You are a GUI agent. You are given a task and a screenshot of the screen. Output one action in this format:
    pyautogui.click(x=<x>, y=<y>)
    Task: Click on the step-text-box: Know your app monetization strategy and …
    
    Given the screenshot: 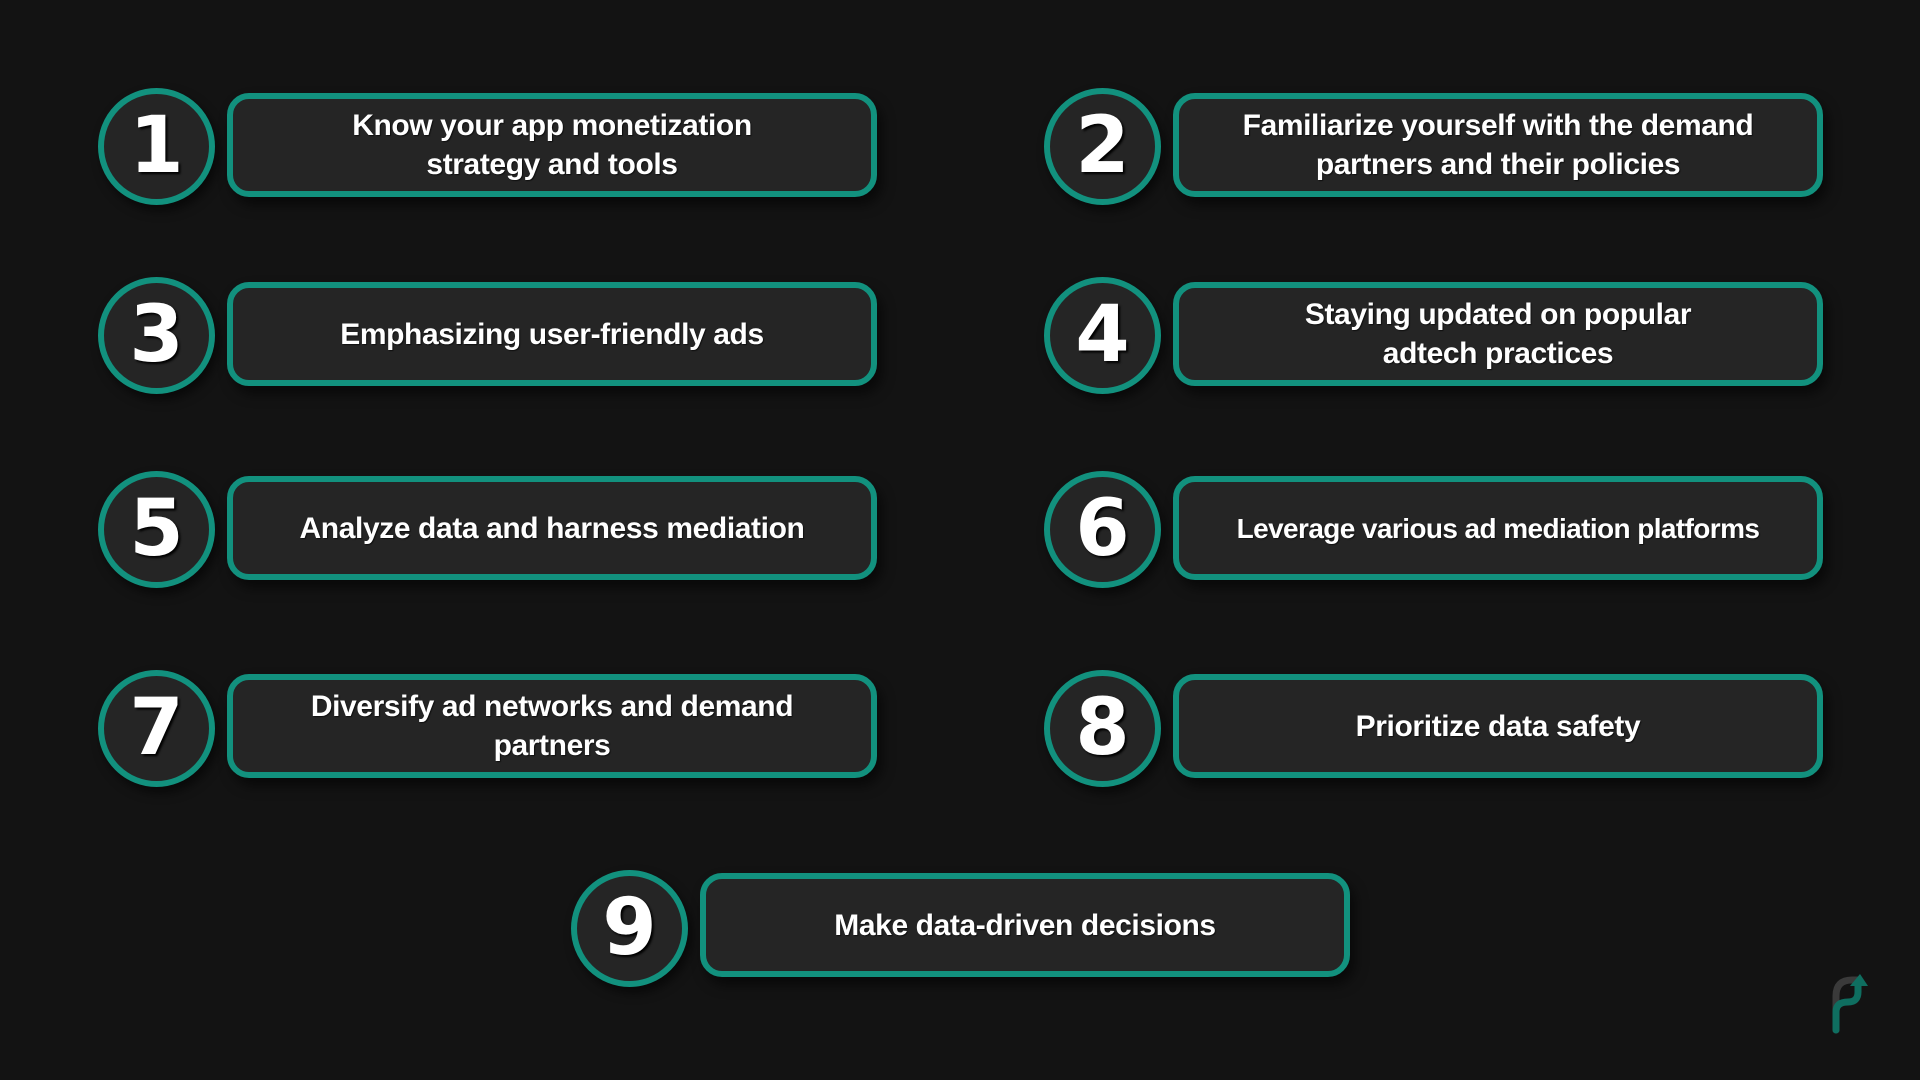 What is the action you would take?
    pyautogui.click(x=552, y=145)
    